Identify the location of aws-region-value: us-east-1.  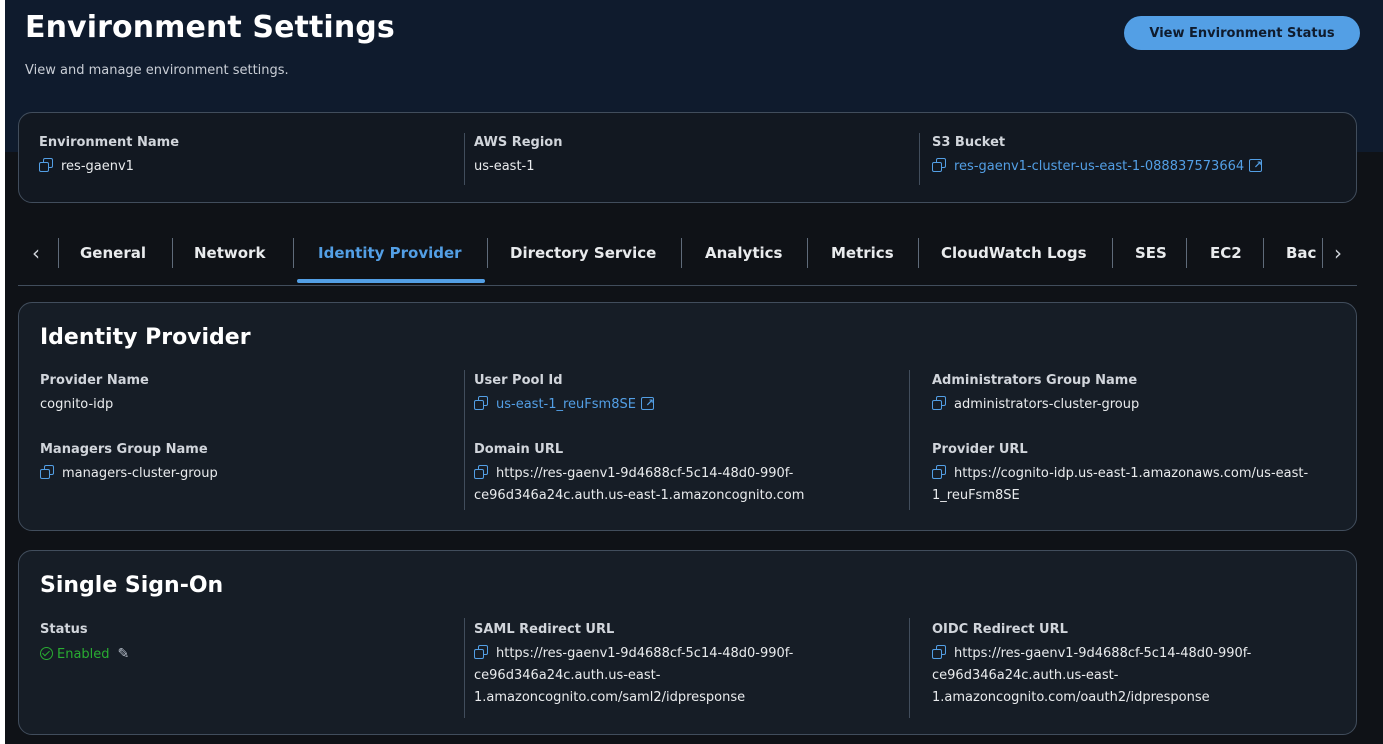
(504, 166).